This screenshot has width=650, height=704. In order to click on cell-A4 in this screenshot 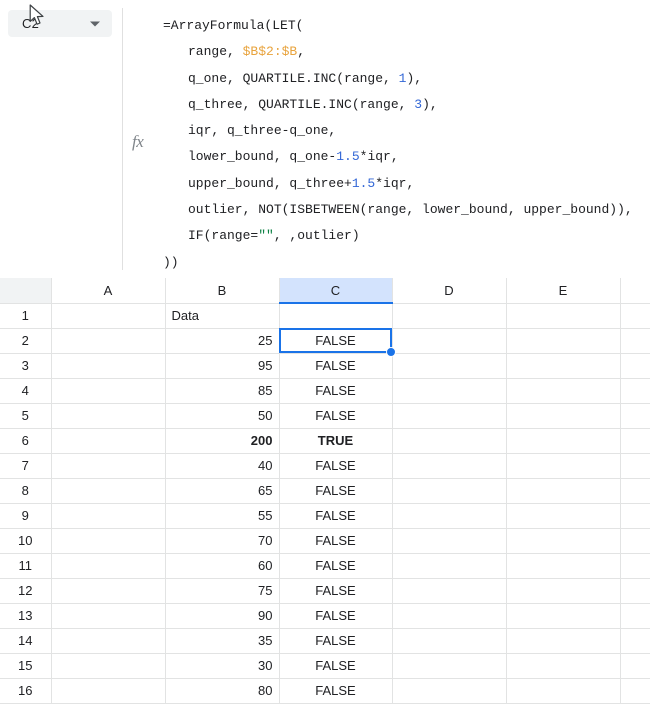, I will do `click(108, 391)`.